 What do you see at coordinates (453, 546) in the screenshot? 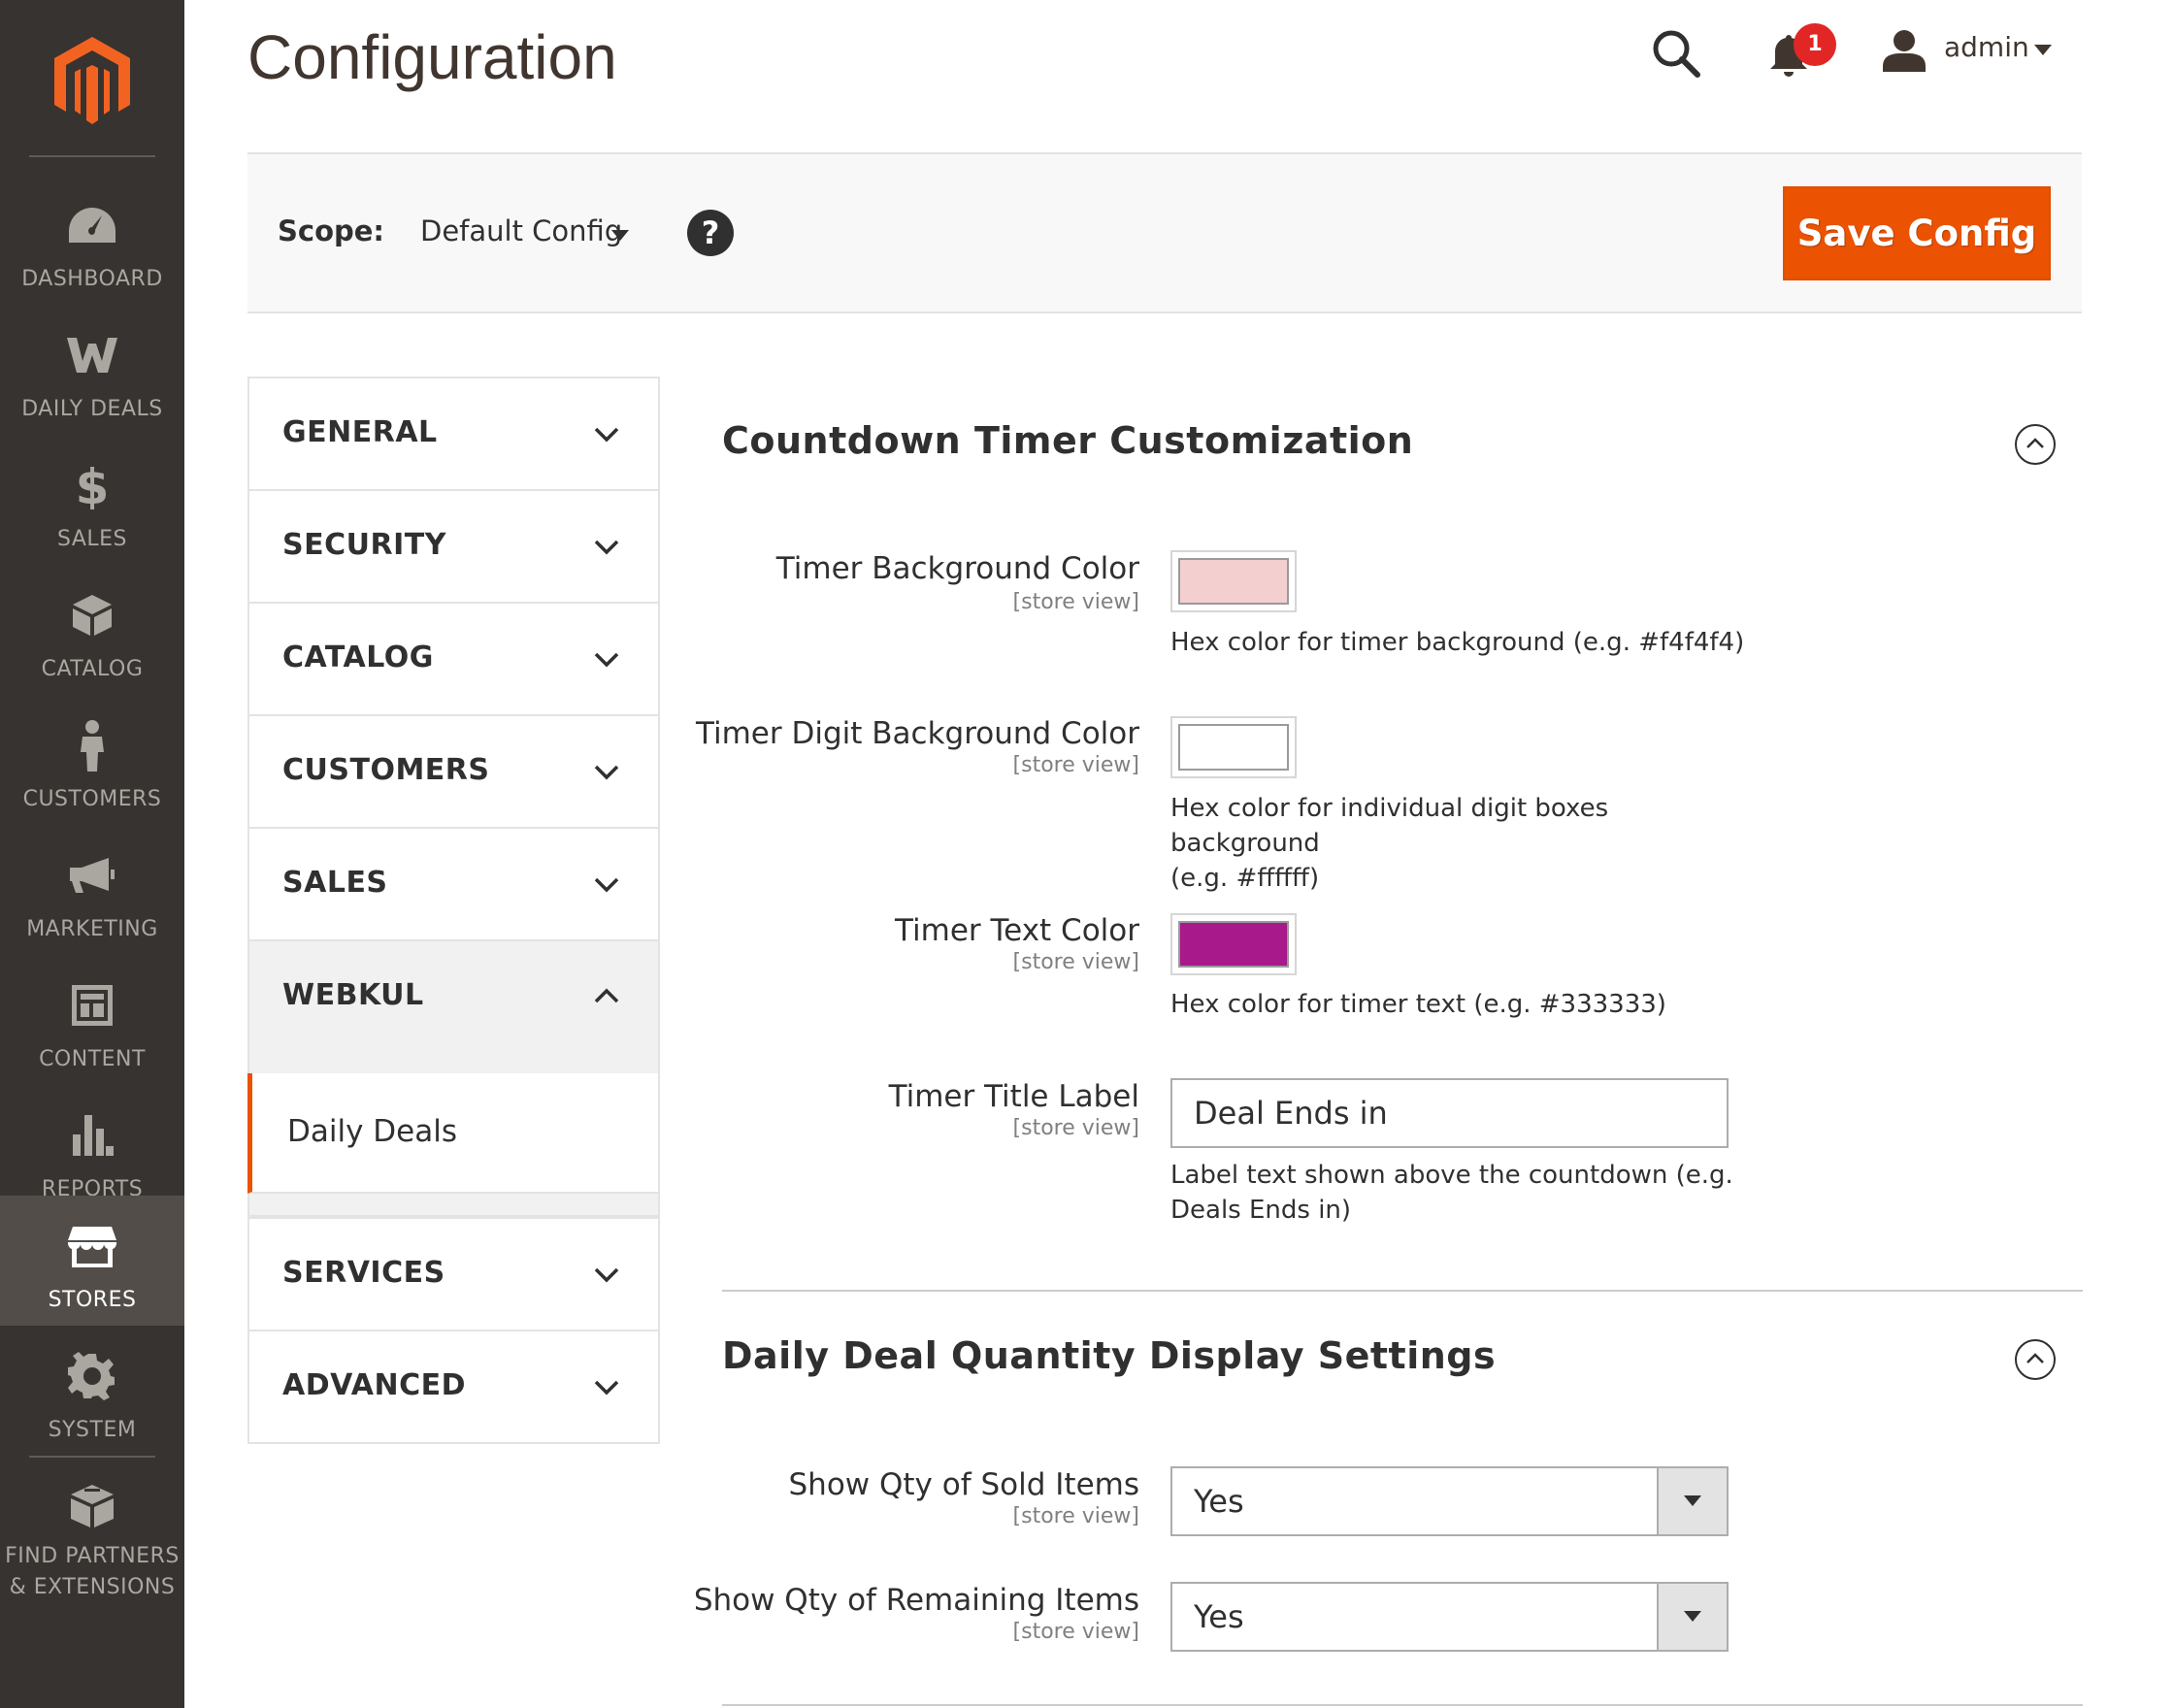
I see `tab-security: SECURITY` at bounding box center [453, 546].